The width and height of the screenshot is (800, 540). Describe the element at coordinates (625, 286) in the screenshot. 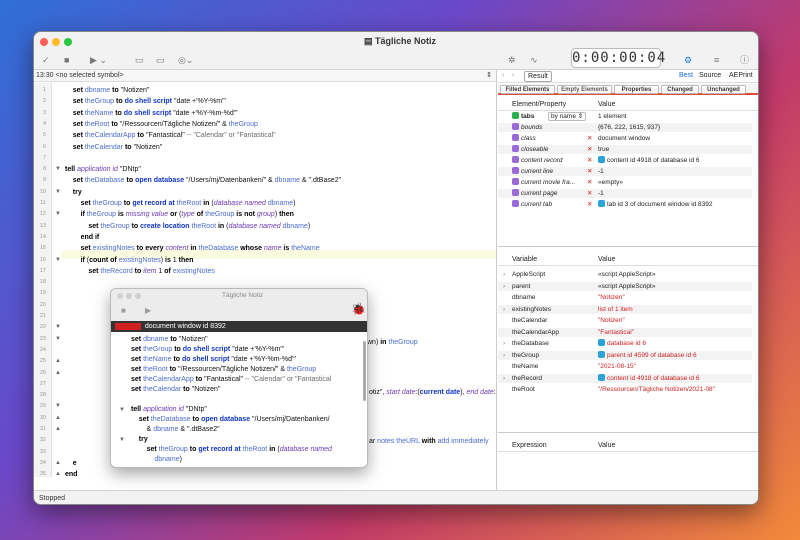

I see `variable-row: › parent «script AppleScript»` at that location.